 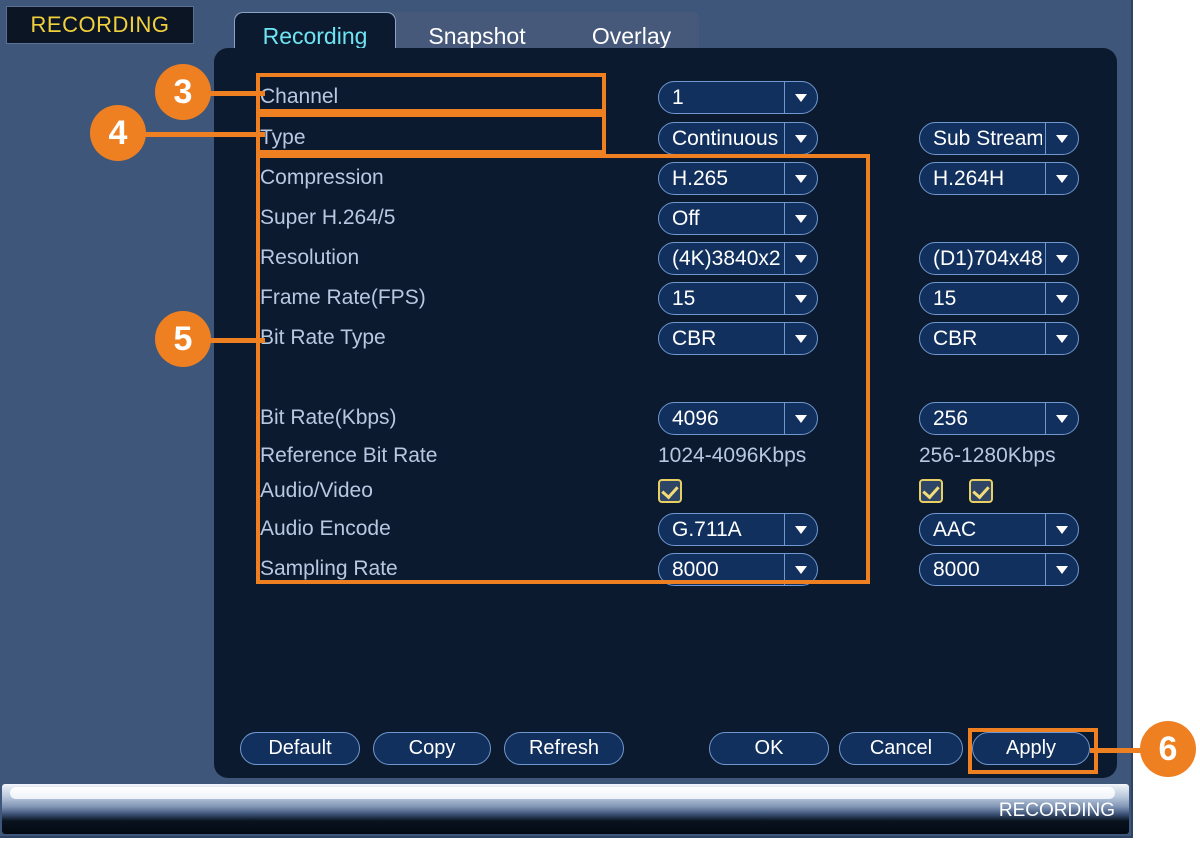 I want to click on value-reference-bit-rate-main: 1024-4096Kbps, so click(x=732, y=455).